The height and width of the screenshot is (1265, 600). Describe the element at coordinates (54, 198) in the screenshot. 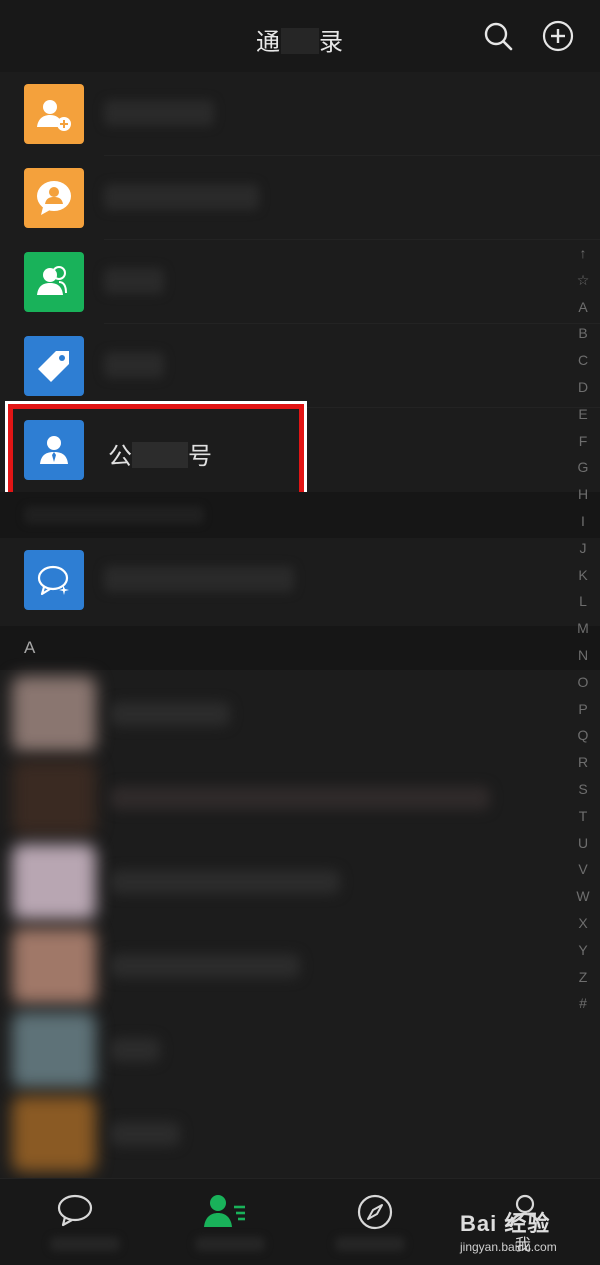

I see `group-chat-icon` at that location.